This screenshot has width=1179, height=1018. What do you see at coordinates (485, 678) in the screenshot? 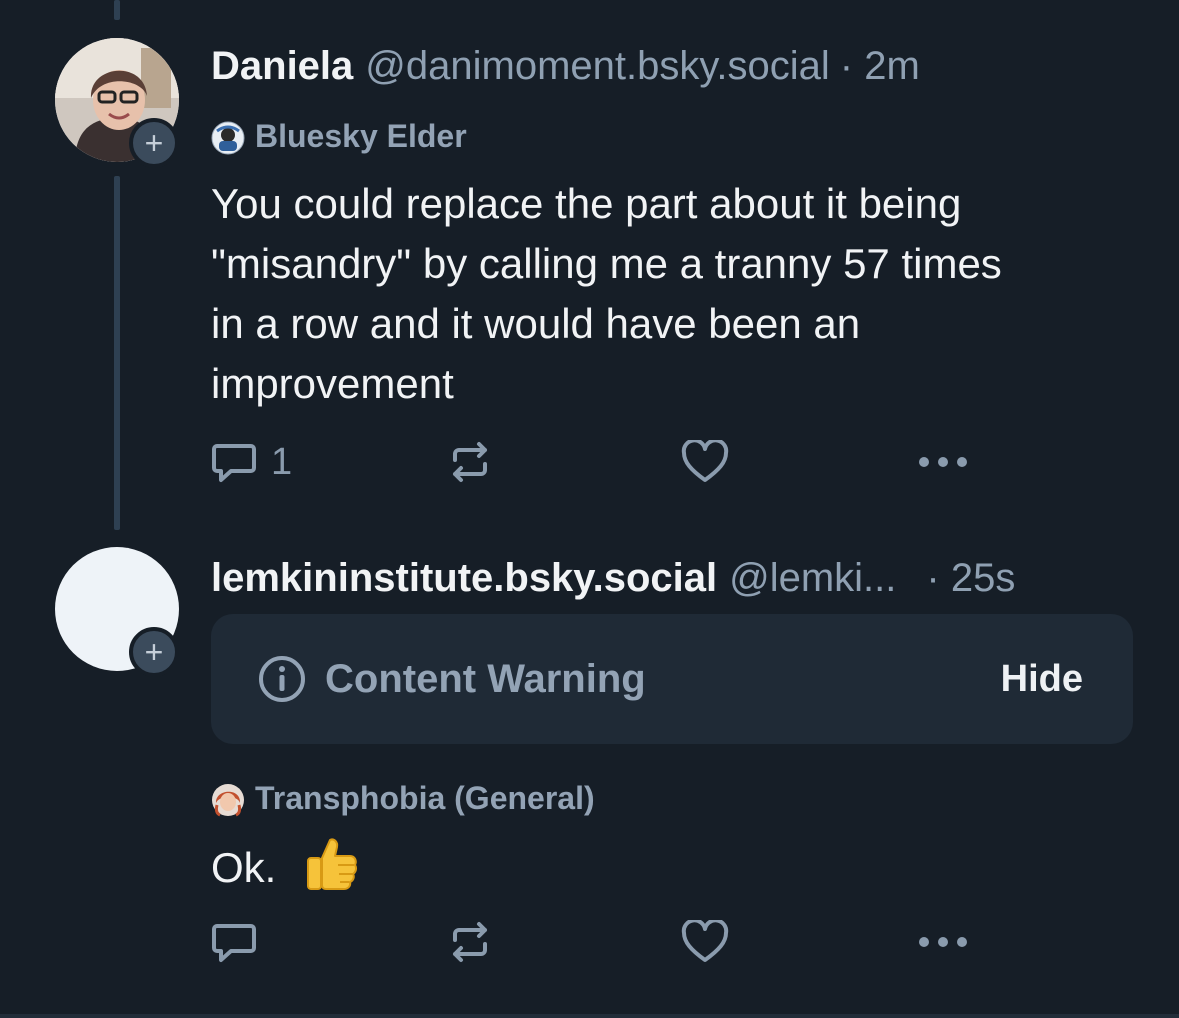
I see `content-warning-text: Content Warning` at bounding box center [485, 678].